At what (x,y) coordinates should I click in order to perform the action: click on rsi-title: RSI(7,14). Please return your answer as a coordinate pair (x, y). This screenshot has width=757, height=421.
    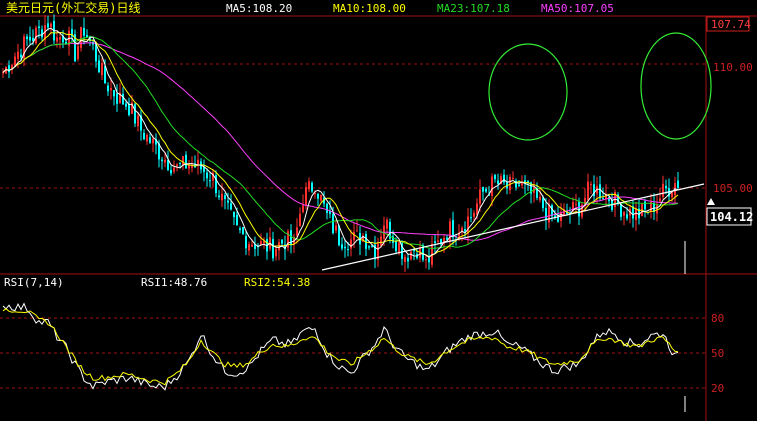
    Looking at the image, I should click on (34, 282).